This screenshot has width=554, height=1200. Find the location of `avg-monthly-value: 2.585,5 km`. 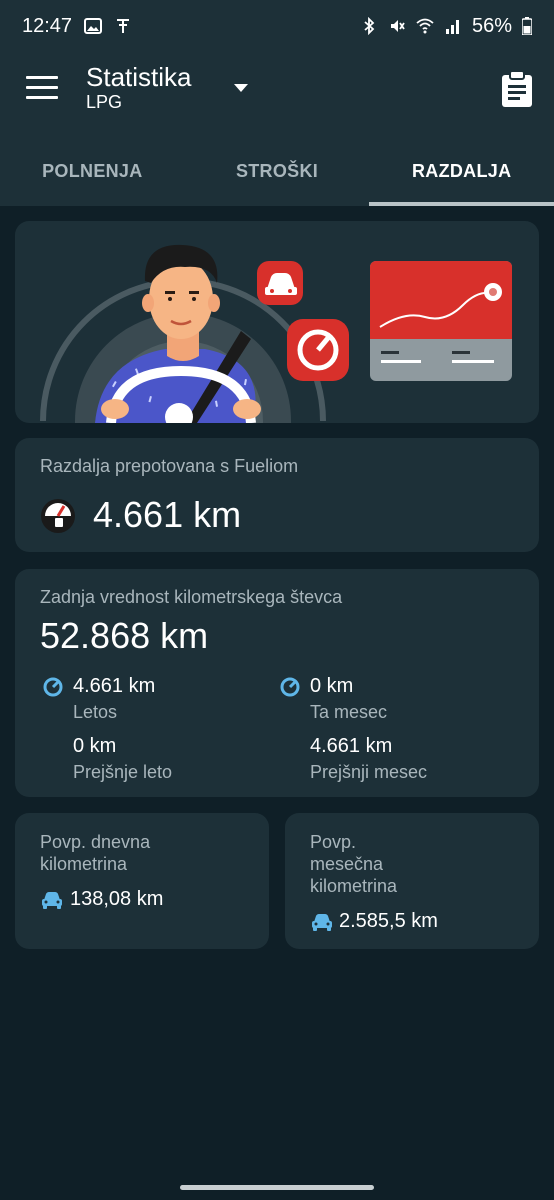

avg-monthly-value: 2.585,5 km is located at coordinates (388, 921).